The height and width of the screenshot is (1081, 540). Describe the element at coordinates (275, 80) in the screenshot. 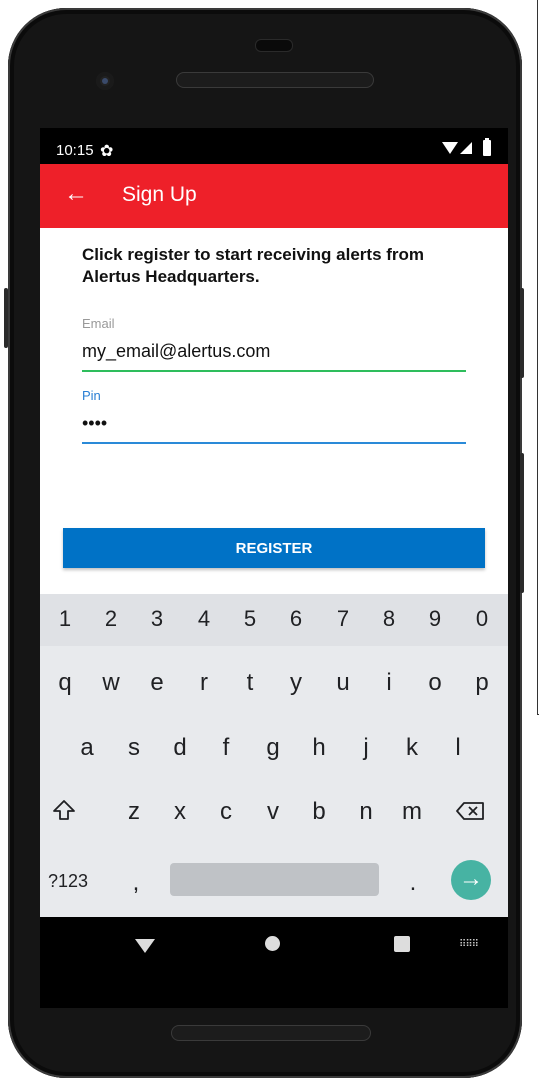

I see `earpiece-grill` at that location.